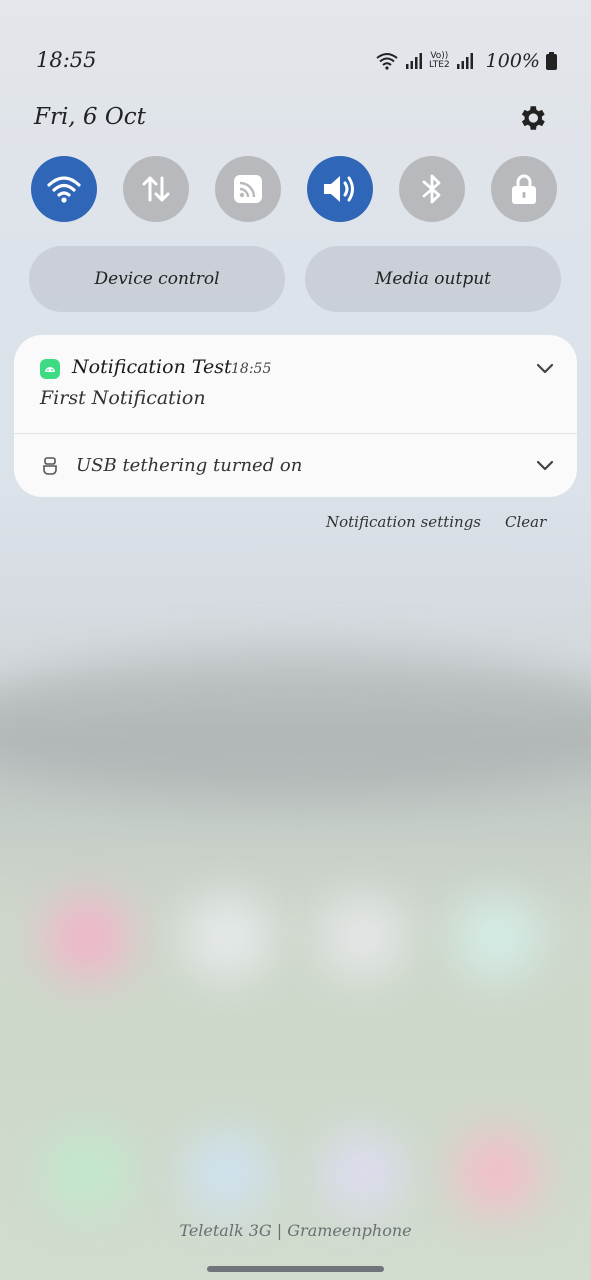 The image size is (591, 1280). Describe the element at coordinates (90, 117) in the screenshot. I see `date-label: Fri, 6 Oct` at that location.